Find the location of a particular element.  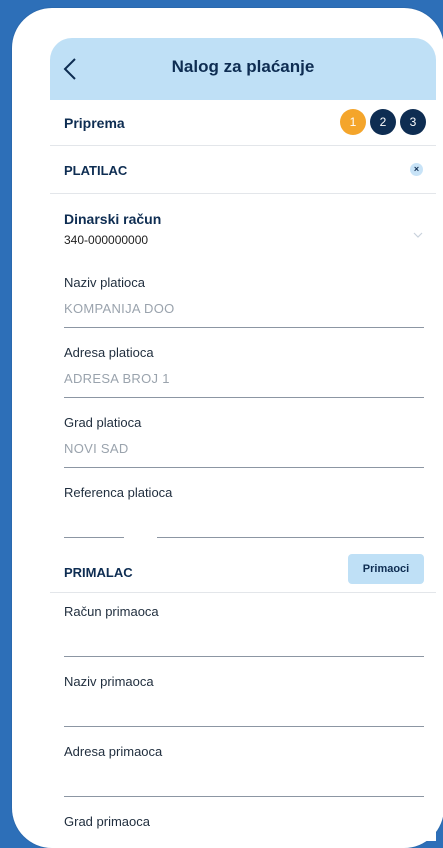

field-value: ADRESA BROJ 1 is located at coordinates (117, 378).